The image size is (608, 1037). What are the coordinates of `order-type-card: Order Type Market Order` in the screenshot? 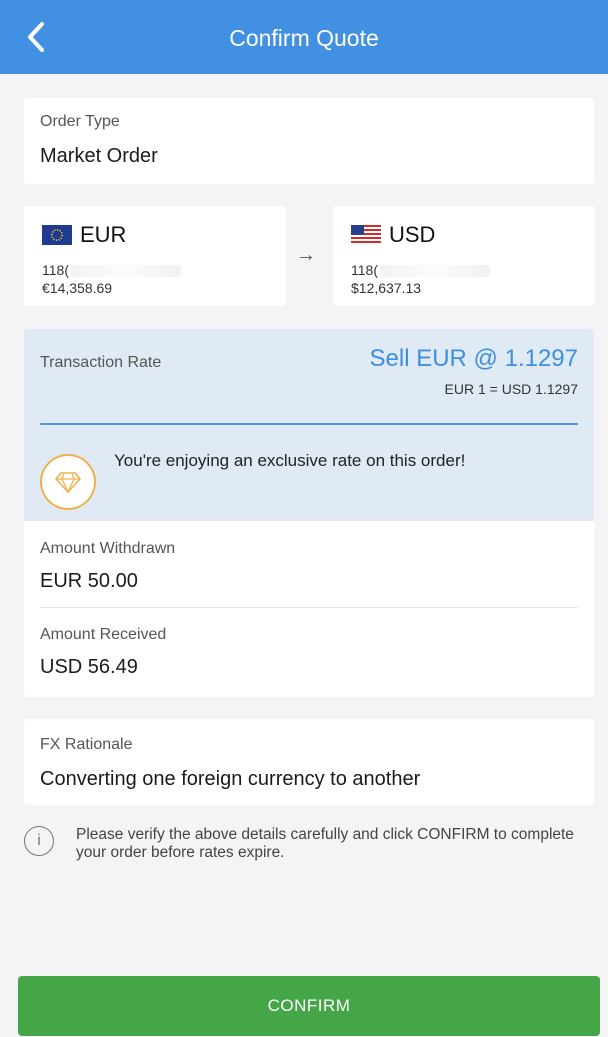 It's located at (309, 141).